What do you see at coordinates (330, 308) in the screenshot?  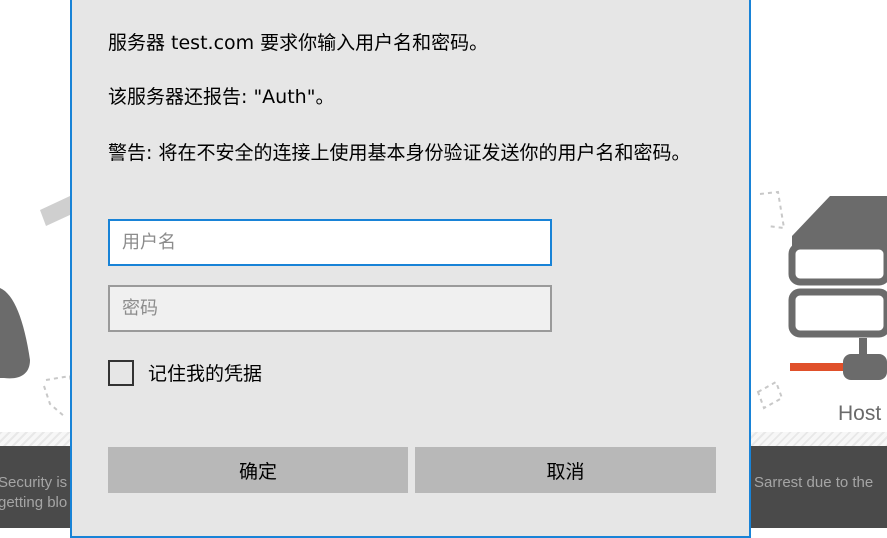 I see `password-input` at bounding box center [330, 308].